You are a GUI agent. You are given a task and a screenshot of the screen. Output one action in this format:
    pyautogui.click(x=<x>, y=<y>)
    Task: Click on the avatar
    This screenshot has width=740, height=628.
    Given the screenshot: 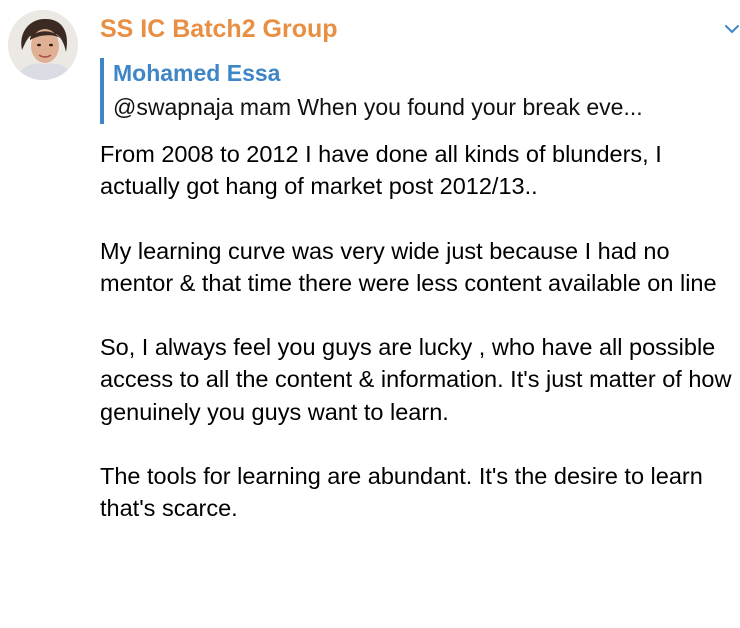 What is the action you would take?
    pyautogui.click(x=43, y=45)
    